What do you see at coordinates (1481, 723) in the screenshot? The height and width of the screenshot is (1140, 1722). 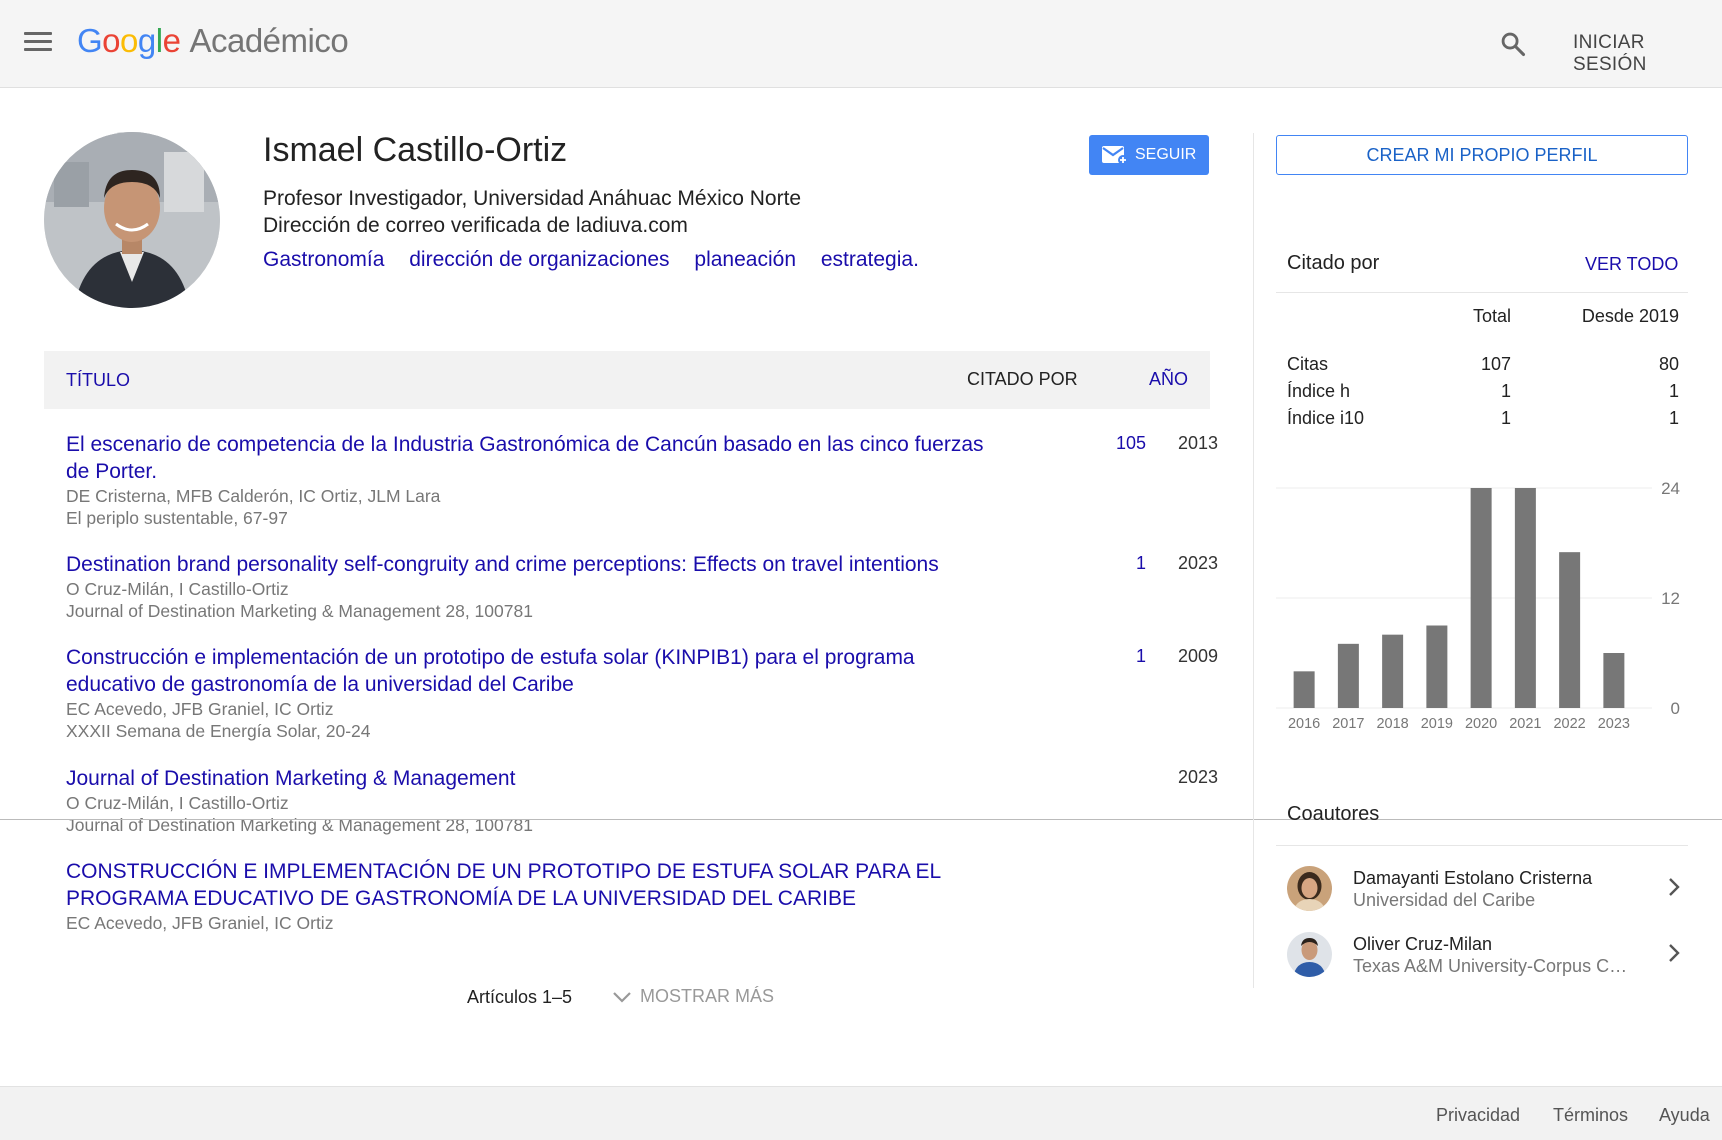 I see `x-tick-label: 2020` at bounding box center [1481, 723].